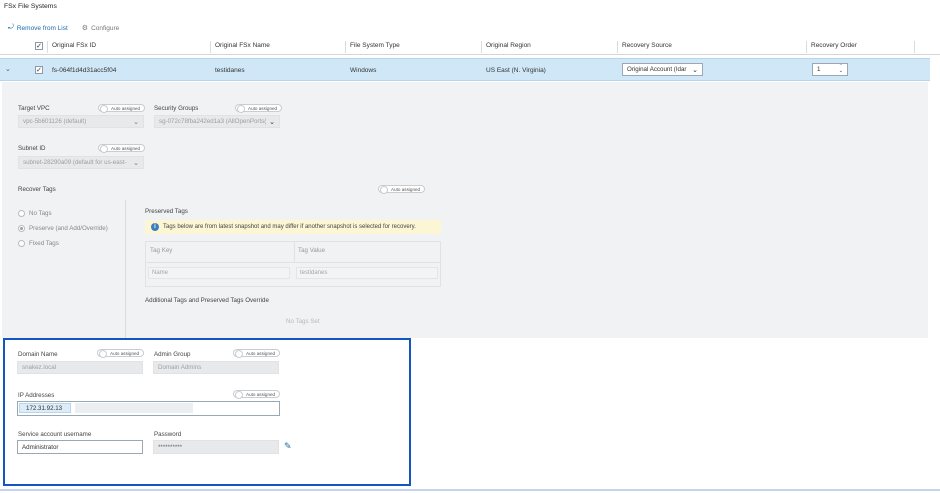 The image size is (940, 493). I want to click on domain-name-value: snakez.local, so click(39, 367).